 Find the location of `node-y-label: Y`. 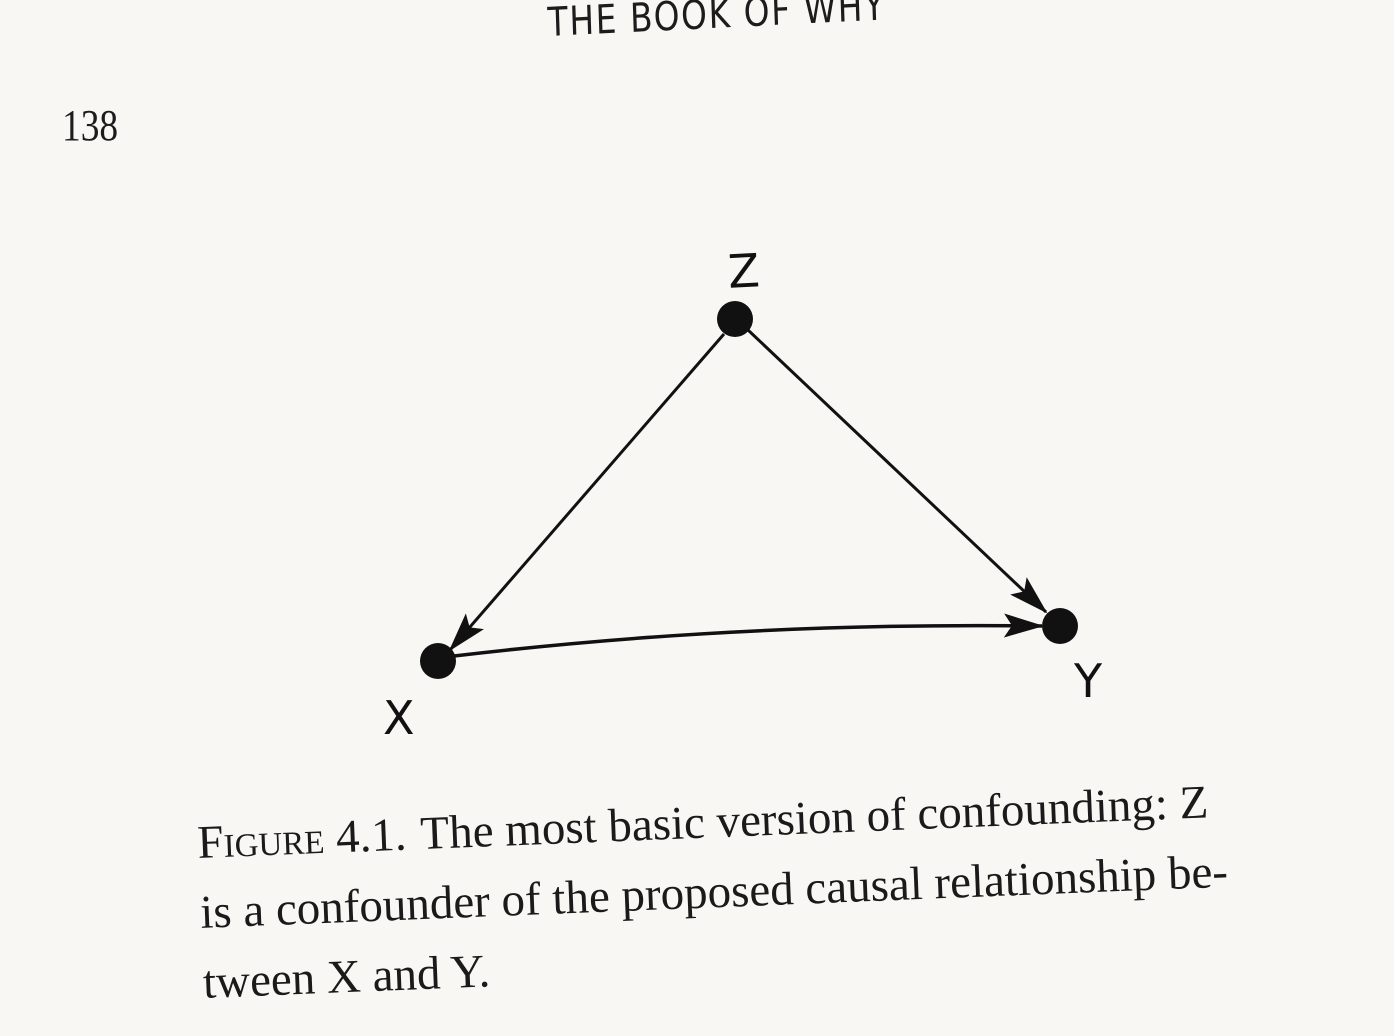

node-y-label: Y is located at coordinates (1088, 681).